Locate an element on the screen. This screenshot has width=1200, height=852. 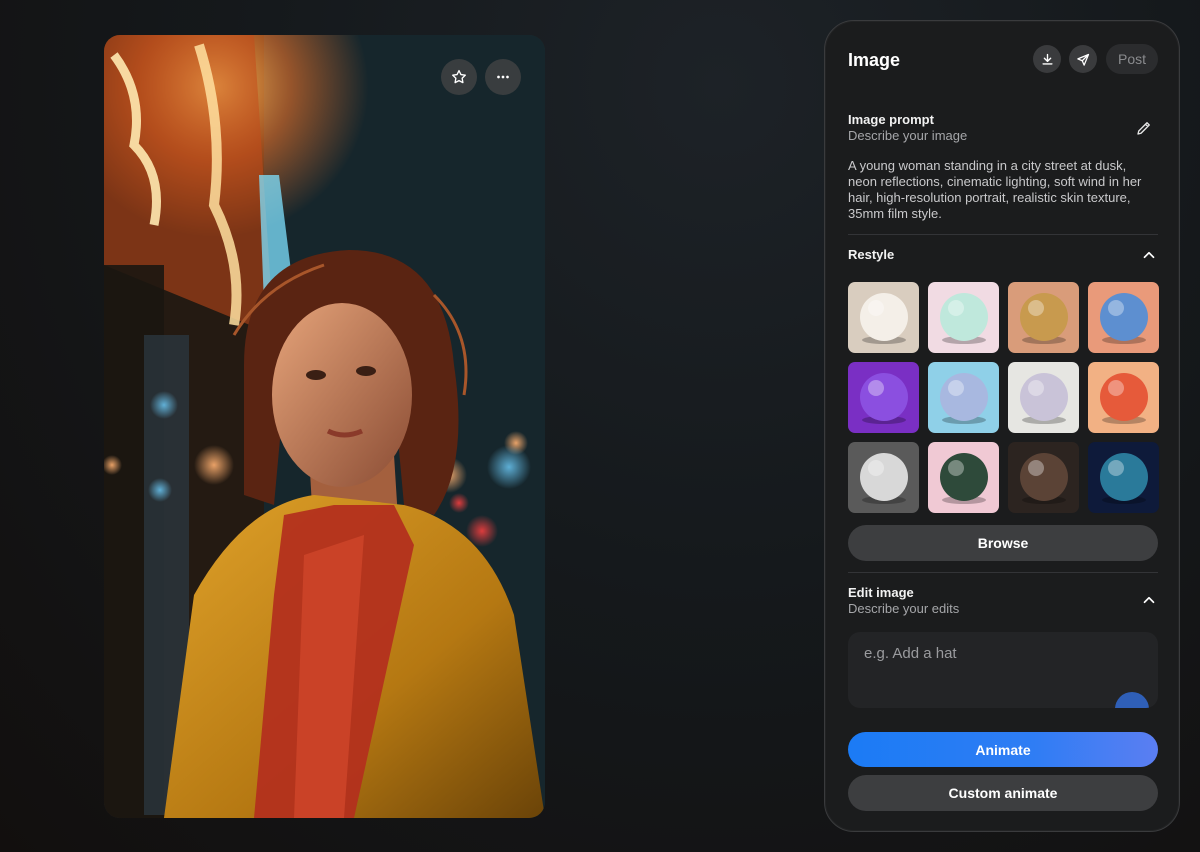
more-options-button is located at coordinates (503, 77).